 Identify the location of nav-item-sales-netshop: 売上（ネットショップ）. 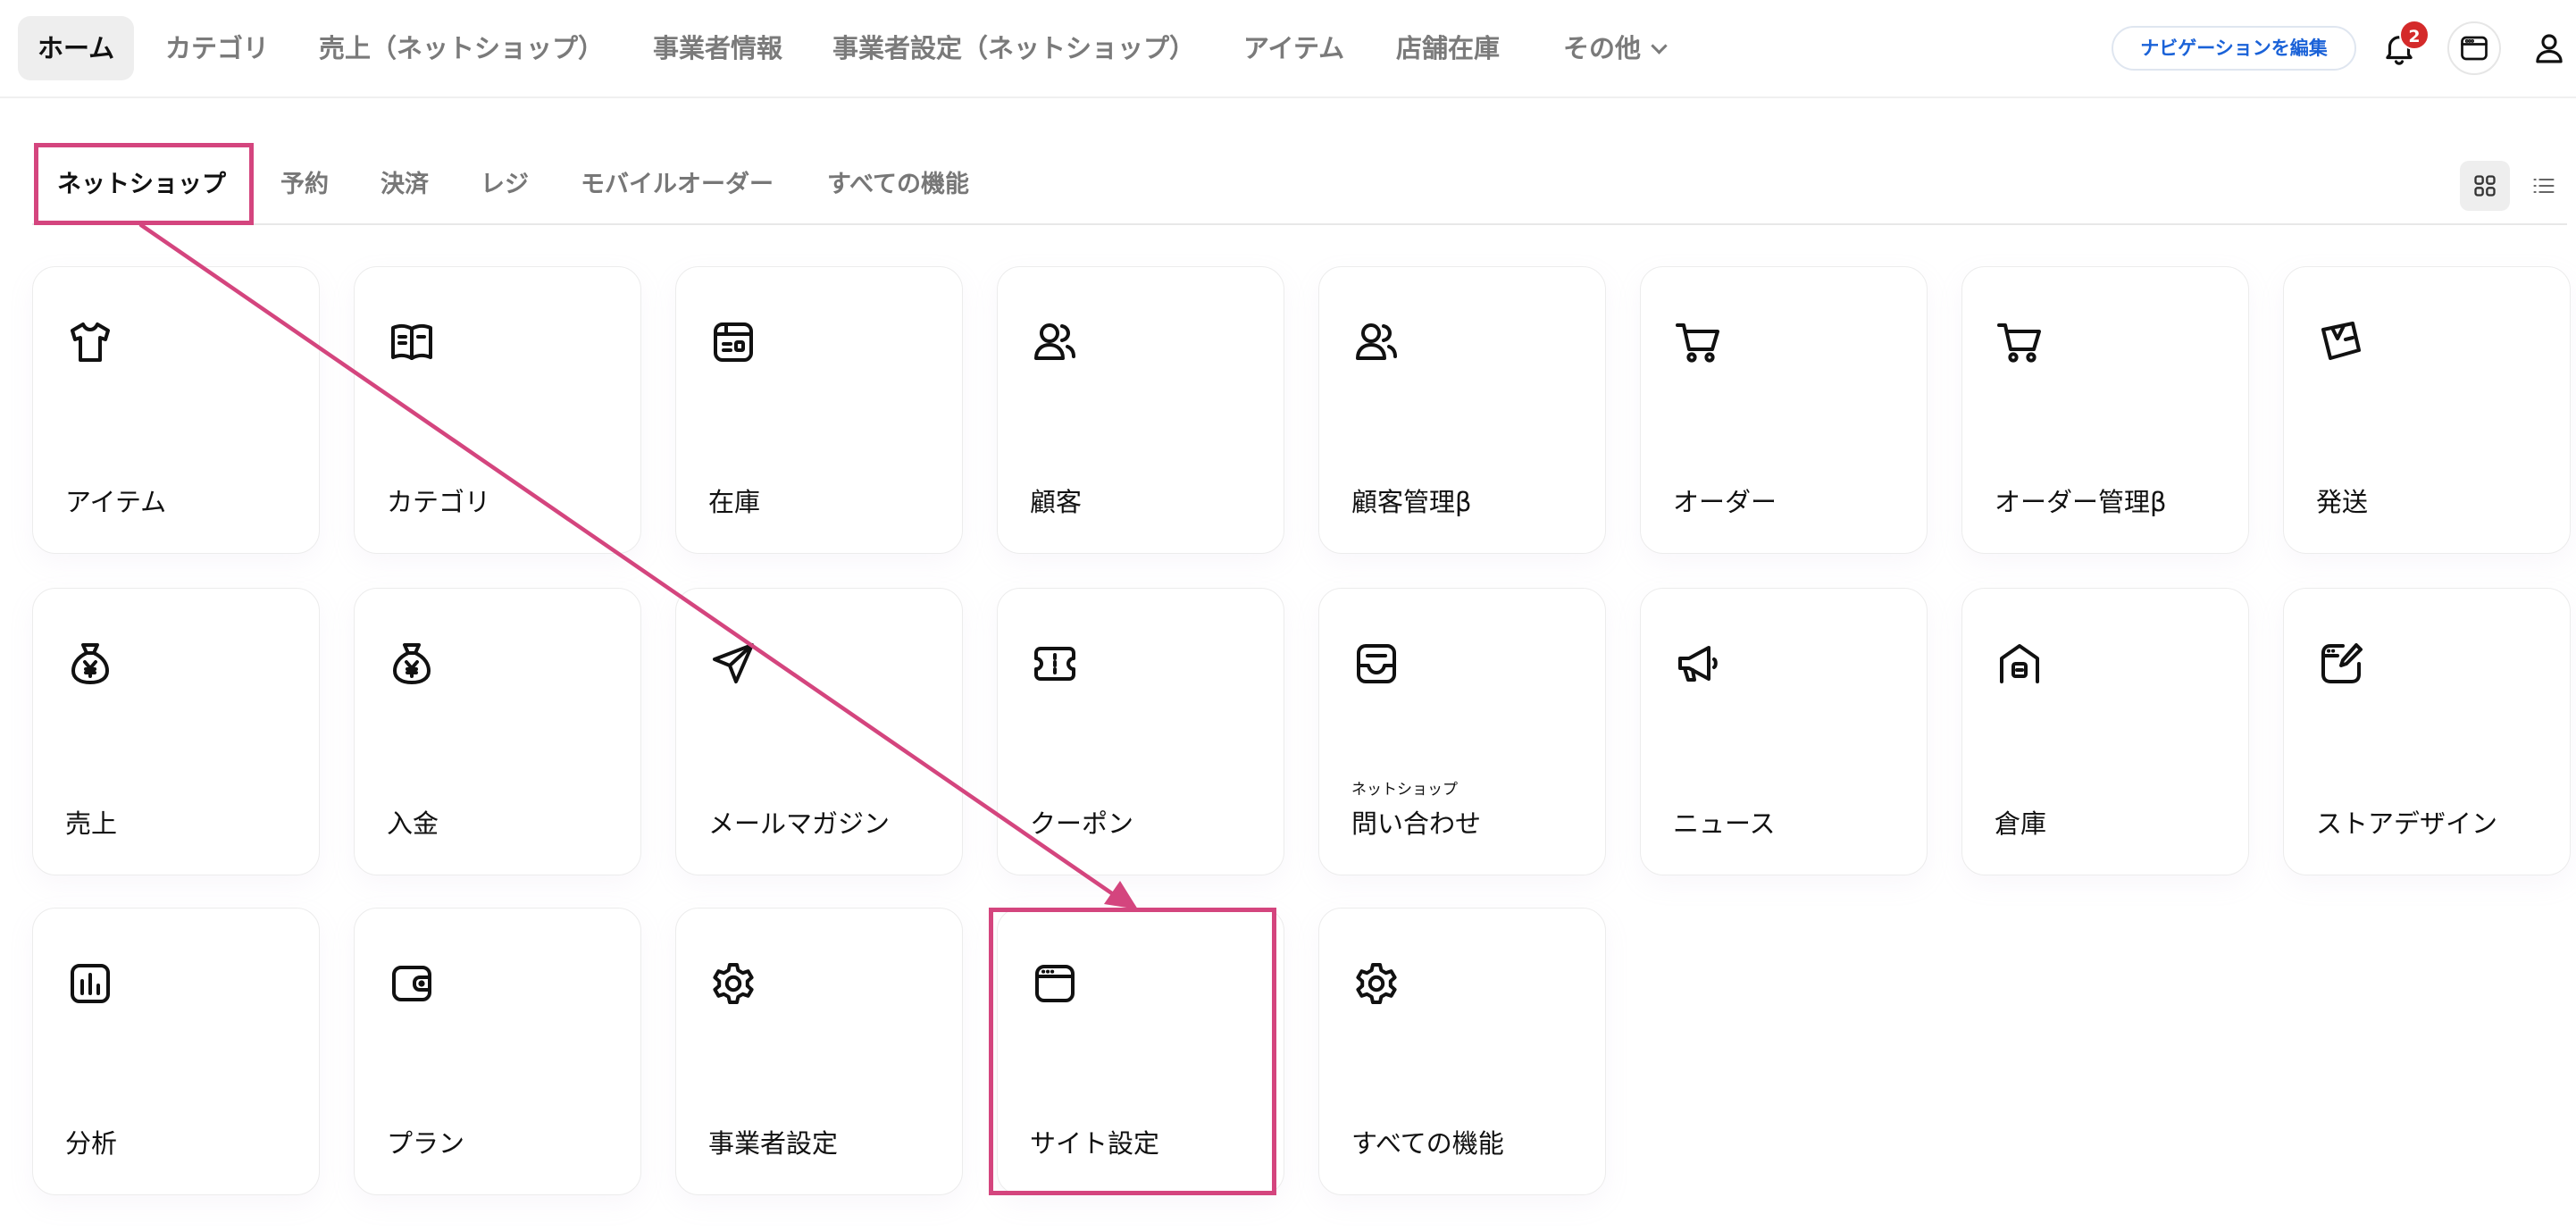
(462, 48).